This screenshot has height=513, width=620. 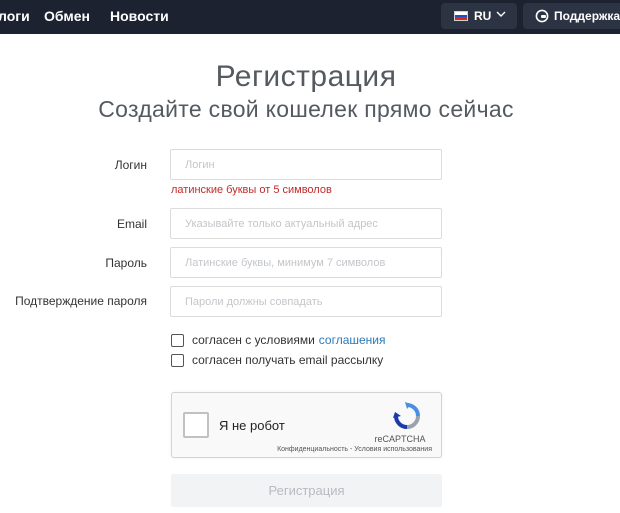 I want to click on support-button: Поддержка, so click(x=571, y=16).